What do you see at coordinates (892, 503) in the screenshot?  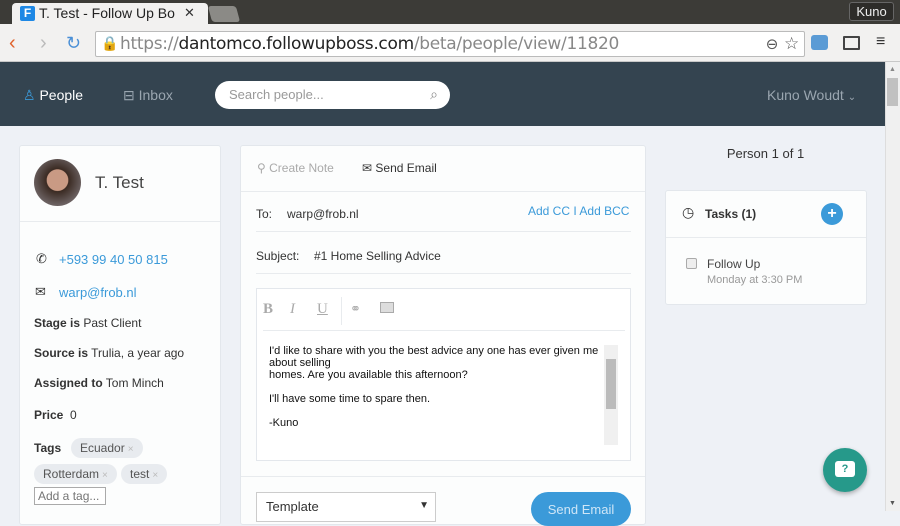 I see `scroll-down-icon: ▼` at bounding box center [892, 503].